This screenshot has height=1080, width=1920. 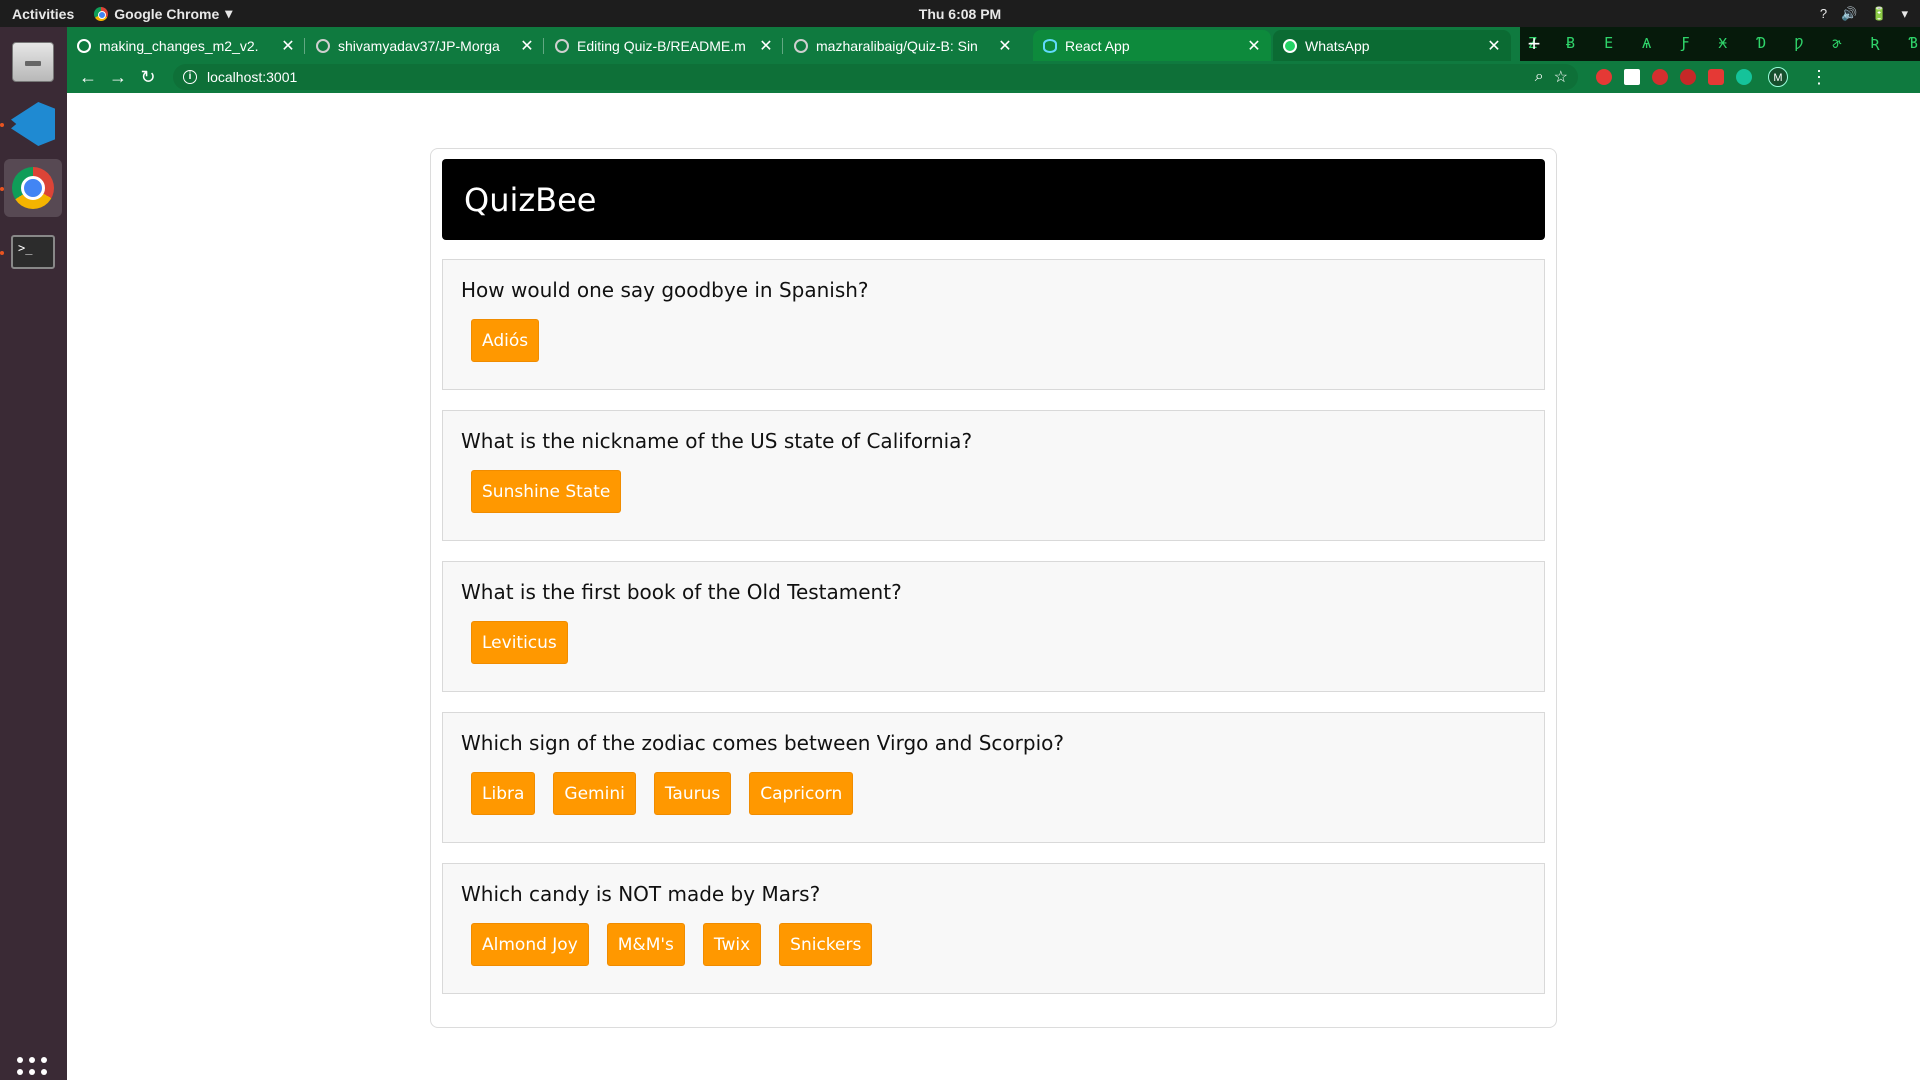 What do you see at coordinates (1819, 77) in the screenshot?
I see `kebab-menu-icon: ⋮` at bounding box center [1819, 77].